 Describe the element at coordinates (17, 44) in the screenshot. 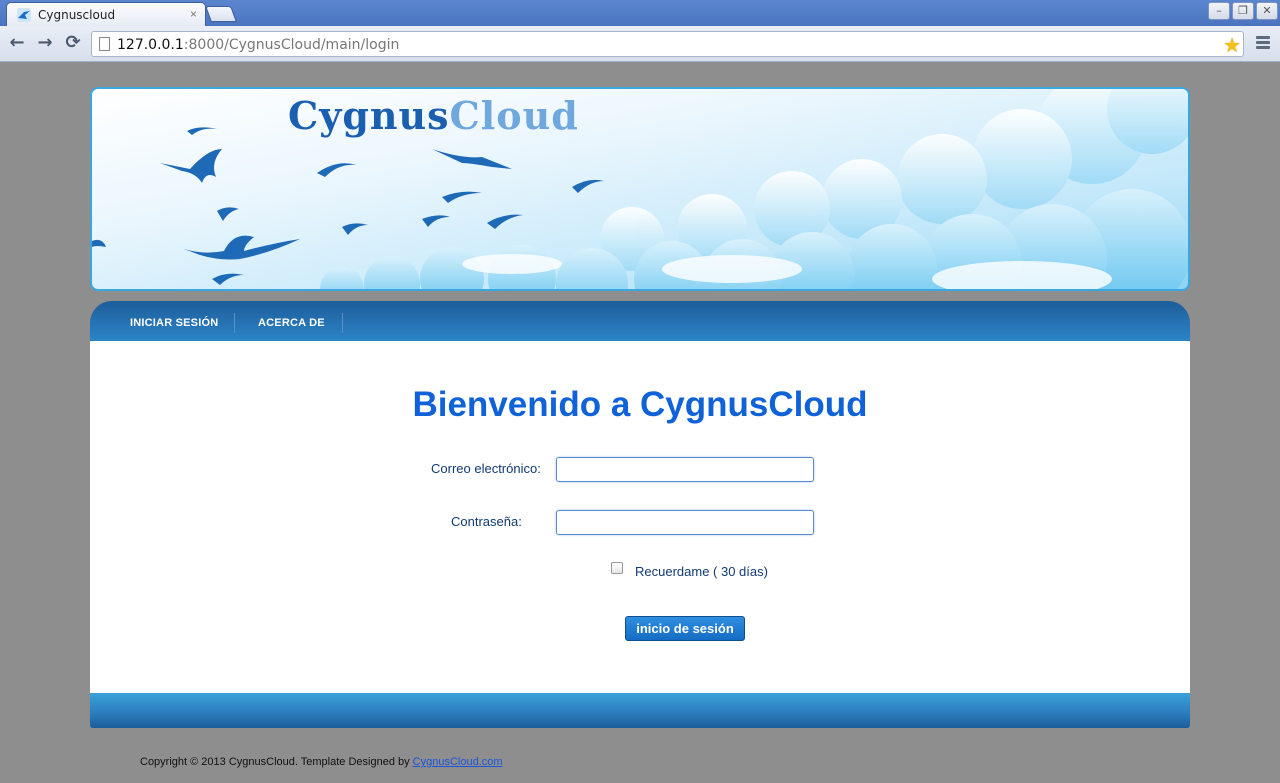

I see `back-icon: ←` at that location.